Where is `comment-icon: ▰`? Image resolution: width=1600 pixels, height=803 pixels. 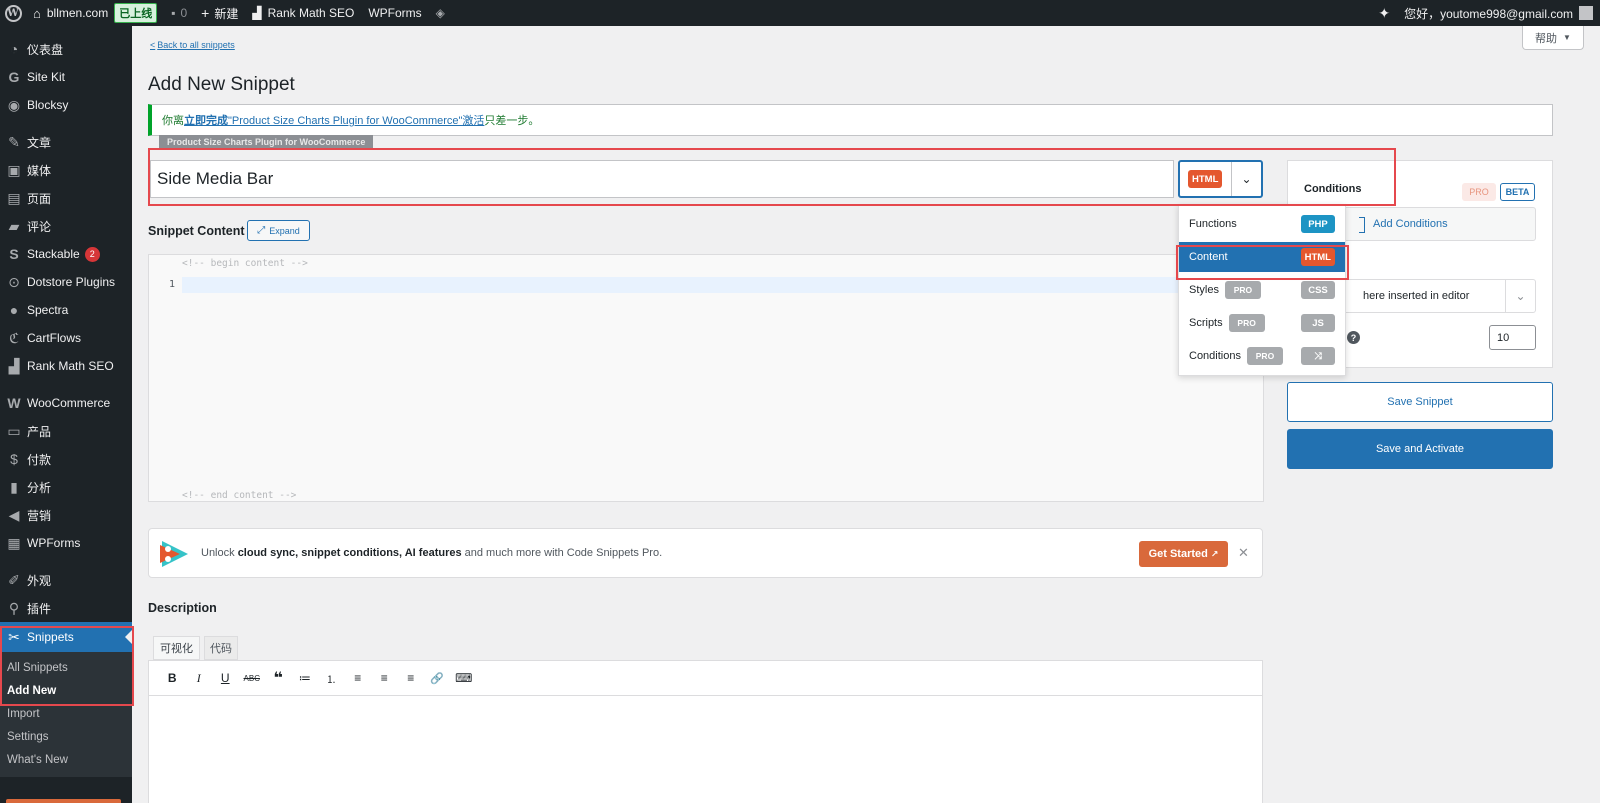
comment-icon: ▰ is located at coordinates (14, 225).